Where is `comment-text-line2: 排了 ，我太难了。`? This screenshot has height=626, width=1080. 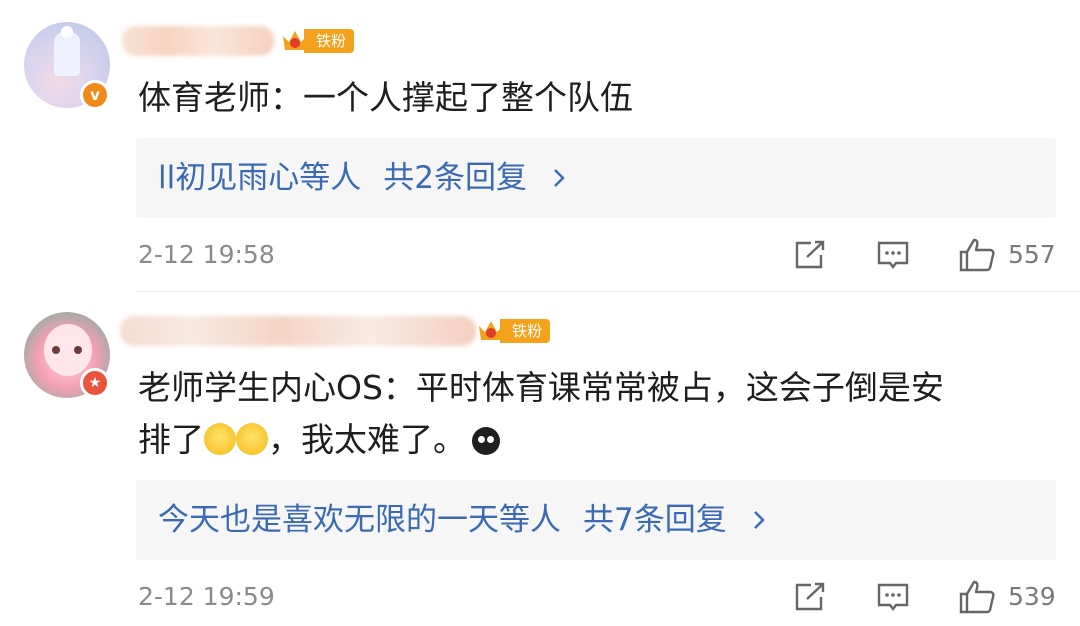 comment-text-line2: 排了 ，我太难了。 is located at coordinates (588, 440).